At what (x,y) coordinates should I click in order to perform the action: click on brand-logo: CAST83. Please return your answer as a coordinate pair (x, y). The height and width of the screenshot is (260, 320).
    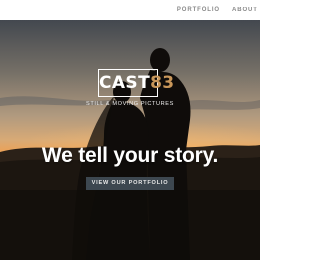
    Looking at the image, I should click on (136, 83).